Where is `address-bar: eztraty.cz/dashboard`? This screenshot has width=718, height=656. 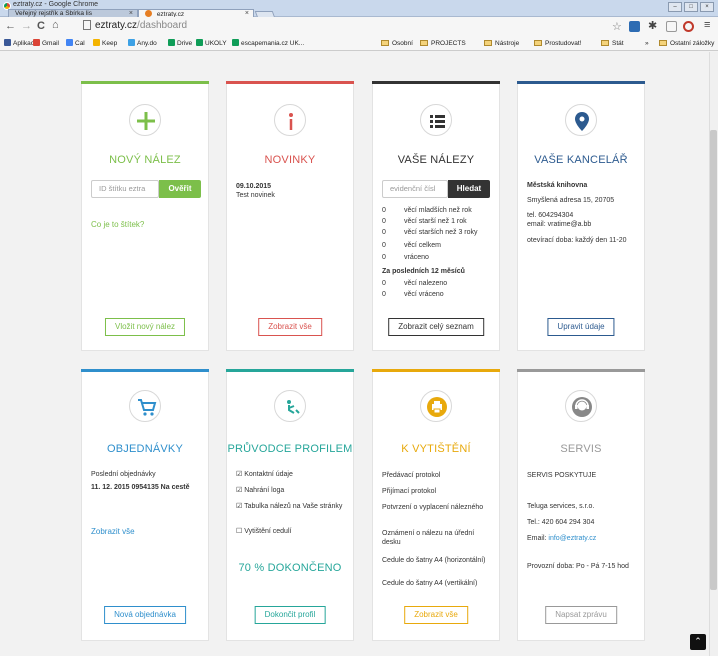 address-bar: eztraty.cz/dashboard is located at coordinates (348, 27).